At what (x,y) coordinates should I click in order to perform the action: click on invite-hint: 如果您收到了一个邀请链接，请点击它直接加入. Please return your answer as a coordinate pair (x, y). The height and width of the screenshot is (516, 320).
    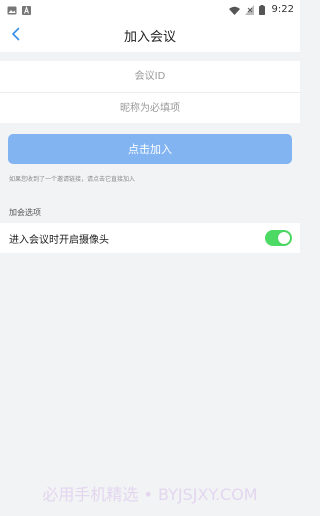
    Looking at the image, I should click on (72, 179).